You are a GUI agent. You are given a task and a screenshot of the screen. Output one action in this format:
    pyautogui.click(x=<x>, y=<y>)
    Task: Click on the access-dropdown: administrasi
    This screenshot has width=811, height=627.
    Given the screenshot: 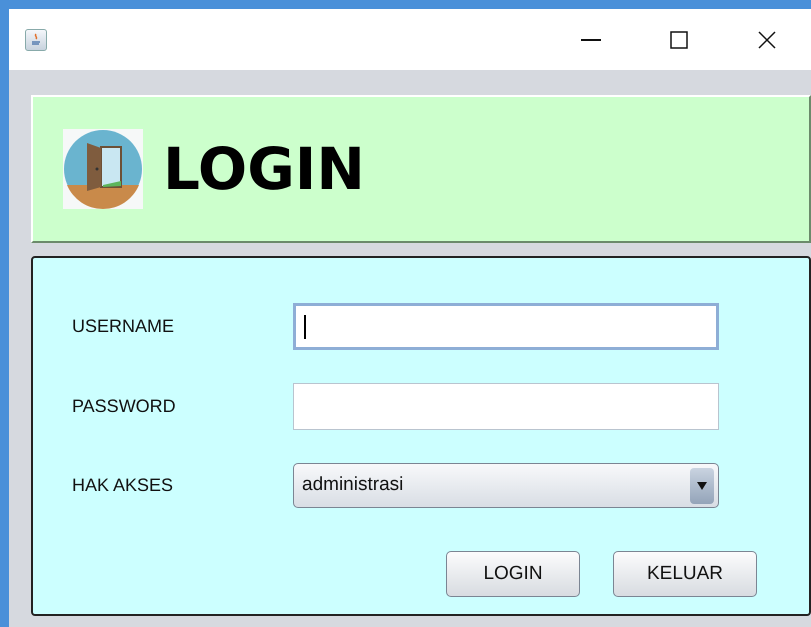 What is the action you would take?
    pyautogui.click(x=506, y=485)
    